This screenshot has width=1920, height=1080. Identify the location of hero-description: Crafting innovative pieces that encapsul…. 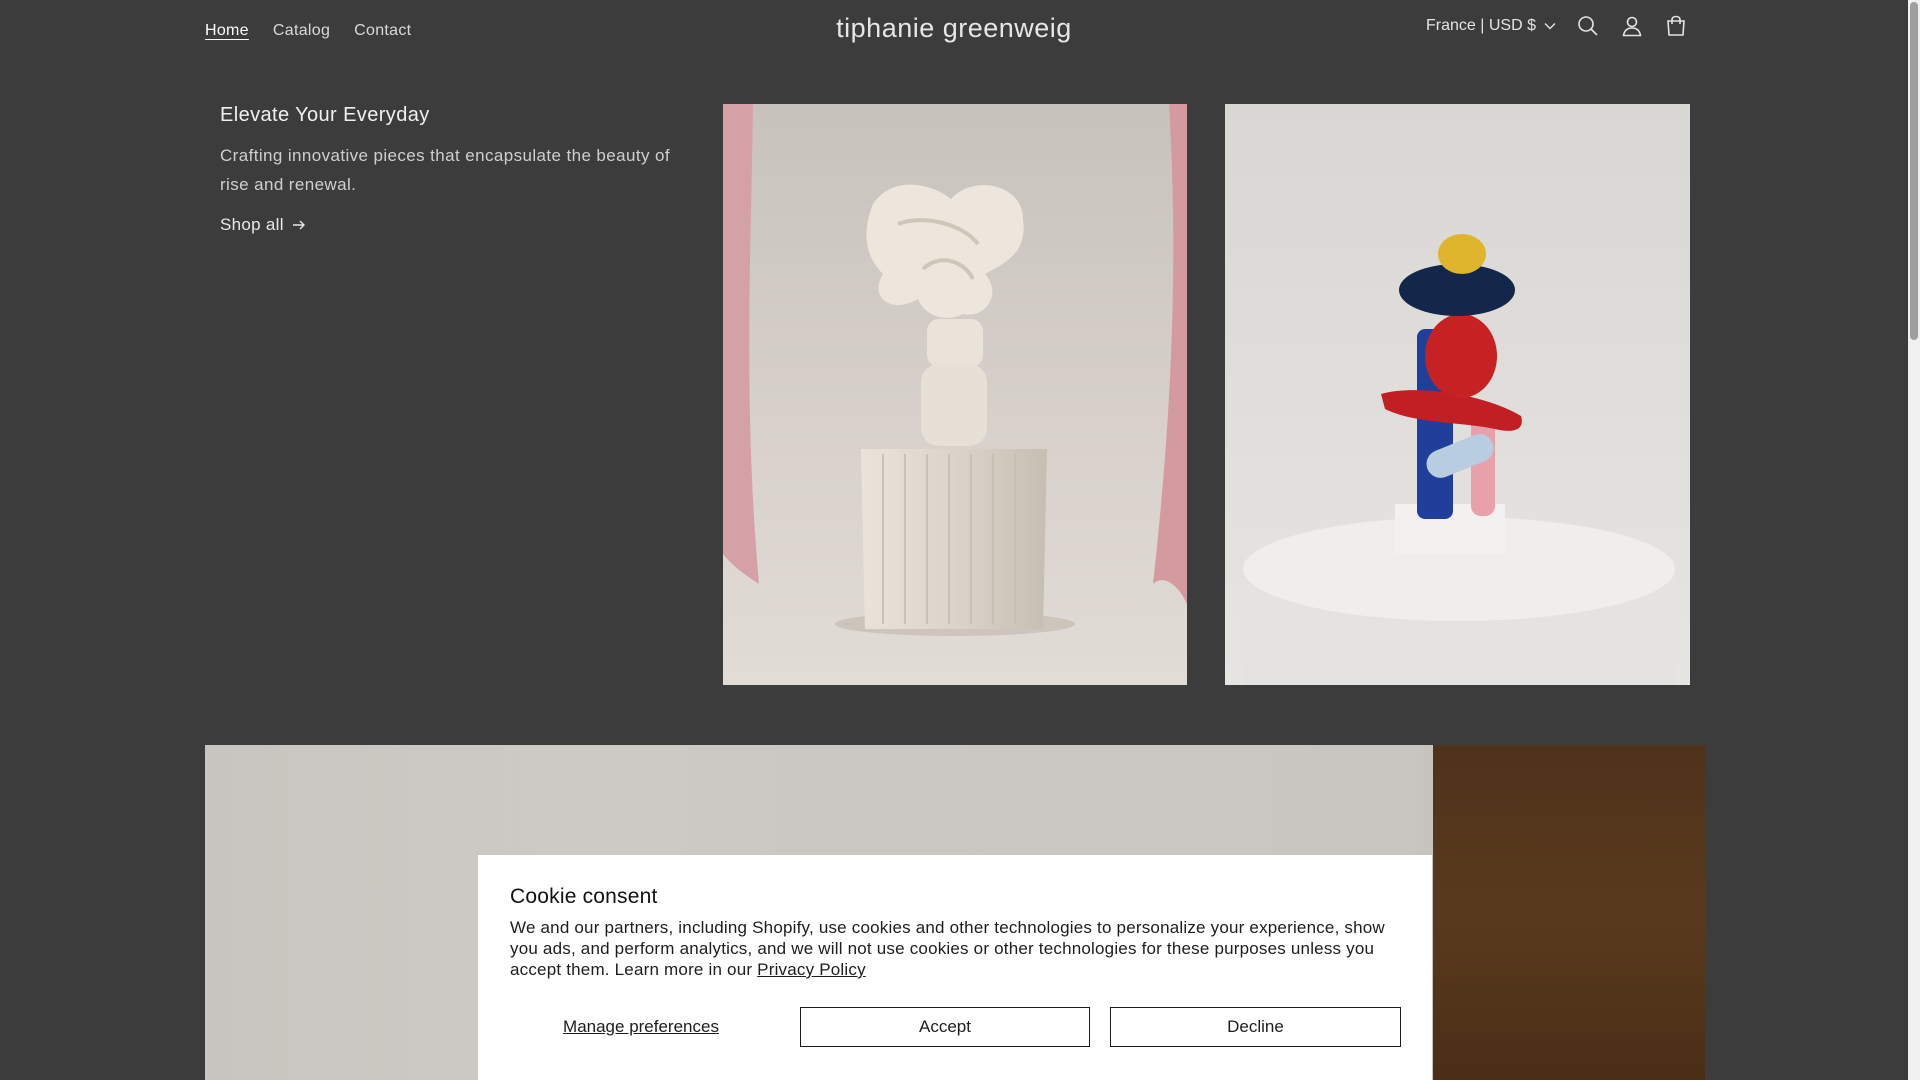
(445, 170).